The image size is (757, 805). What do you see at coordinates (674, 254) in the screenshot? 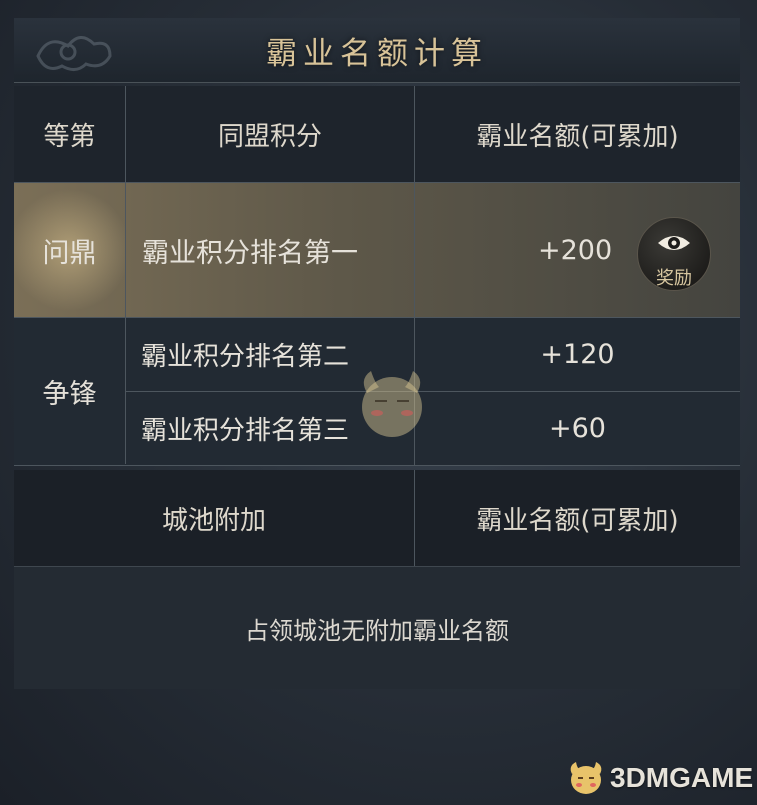
I see `reward-button: 奖励` at bounding box center [674, 254].